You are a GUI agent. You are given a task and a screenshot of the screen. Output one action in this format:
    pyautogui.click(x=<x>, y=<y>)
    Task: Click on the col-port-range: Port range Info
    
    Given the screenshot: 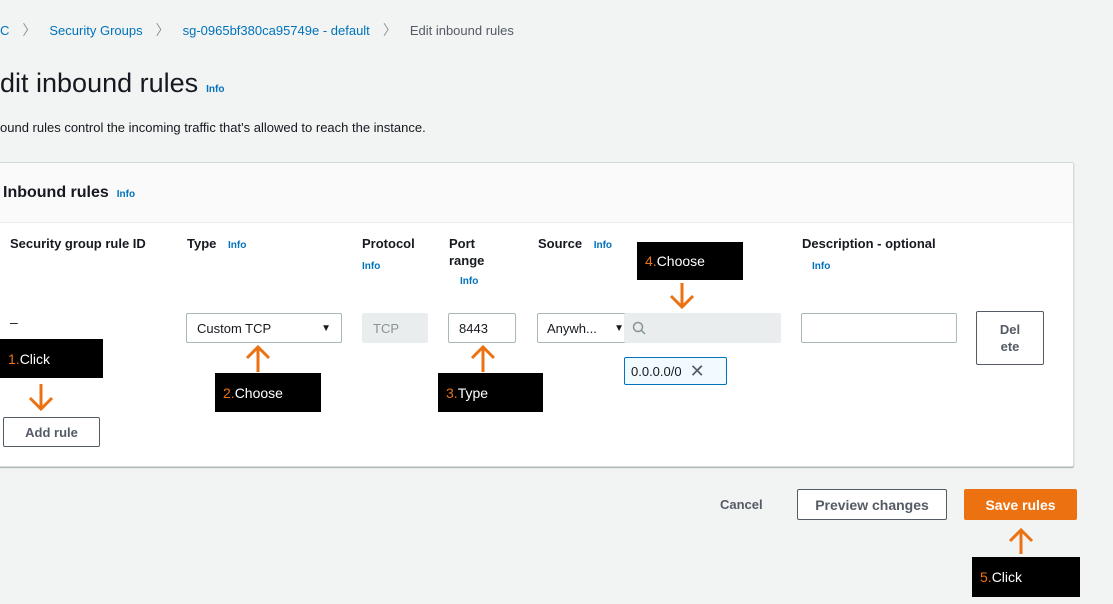 What is the action you would take?
    pyautogui.click(x=466, y=262)
    